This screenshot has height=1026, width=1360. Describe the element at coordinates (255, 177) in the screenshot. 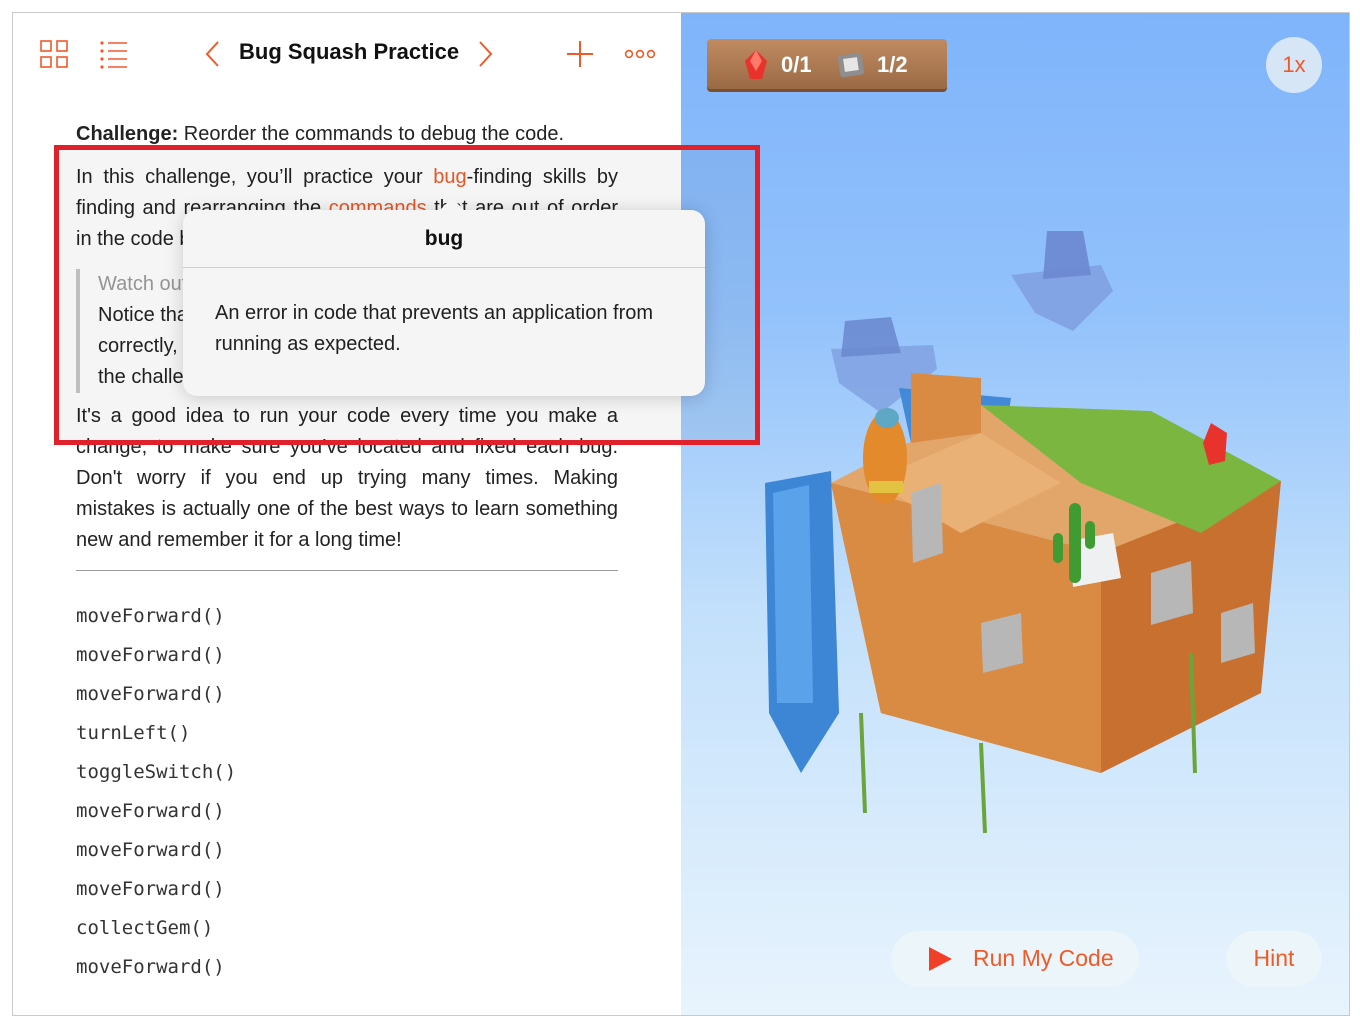

I see `intro-text: In this challenge, you’ll practice your` at that location.